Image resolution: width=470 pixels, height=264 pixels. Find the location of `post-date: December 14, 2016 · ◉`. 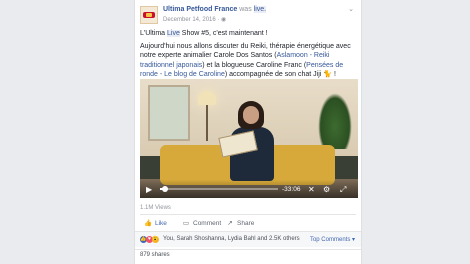

post-date: December 14, 2016 · ◉ is located at coordinates (194, 19).